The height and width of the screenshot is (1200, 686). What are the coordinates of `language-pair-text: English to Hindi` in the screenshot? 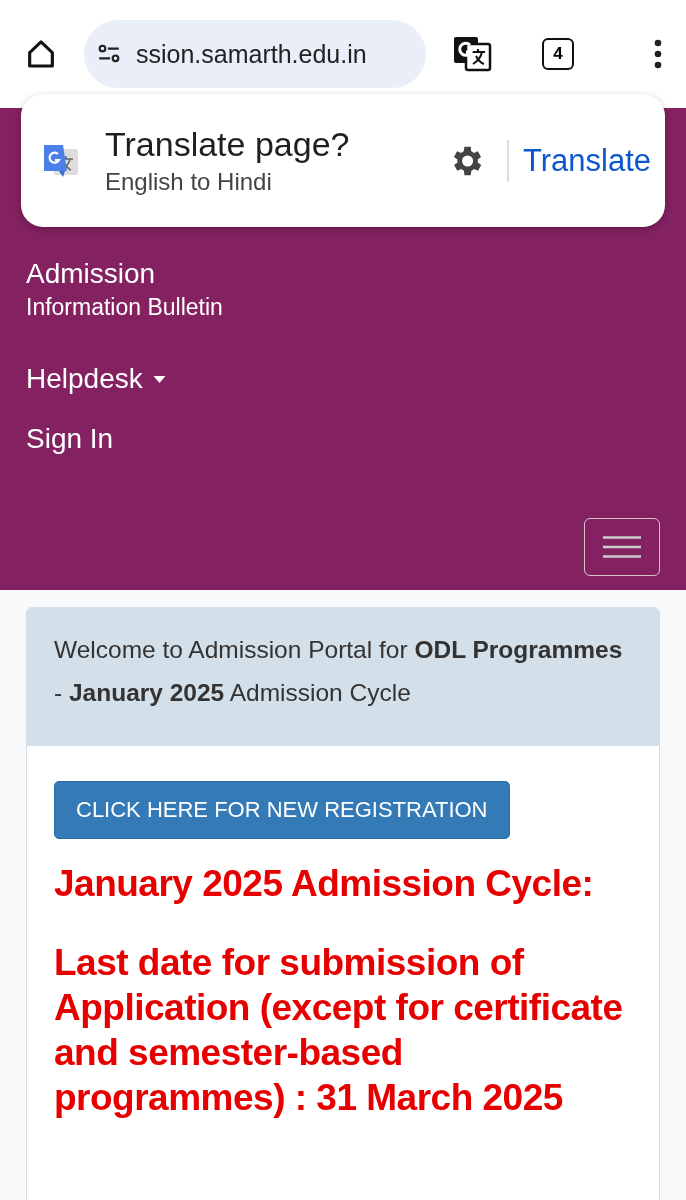 It's located at (189, 182).